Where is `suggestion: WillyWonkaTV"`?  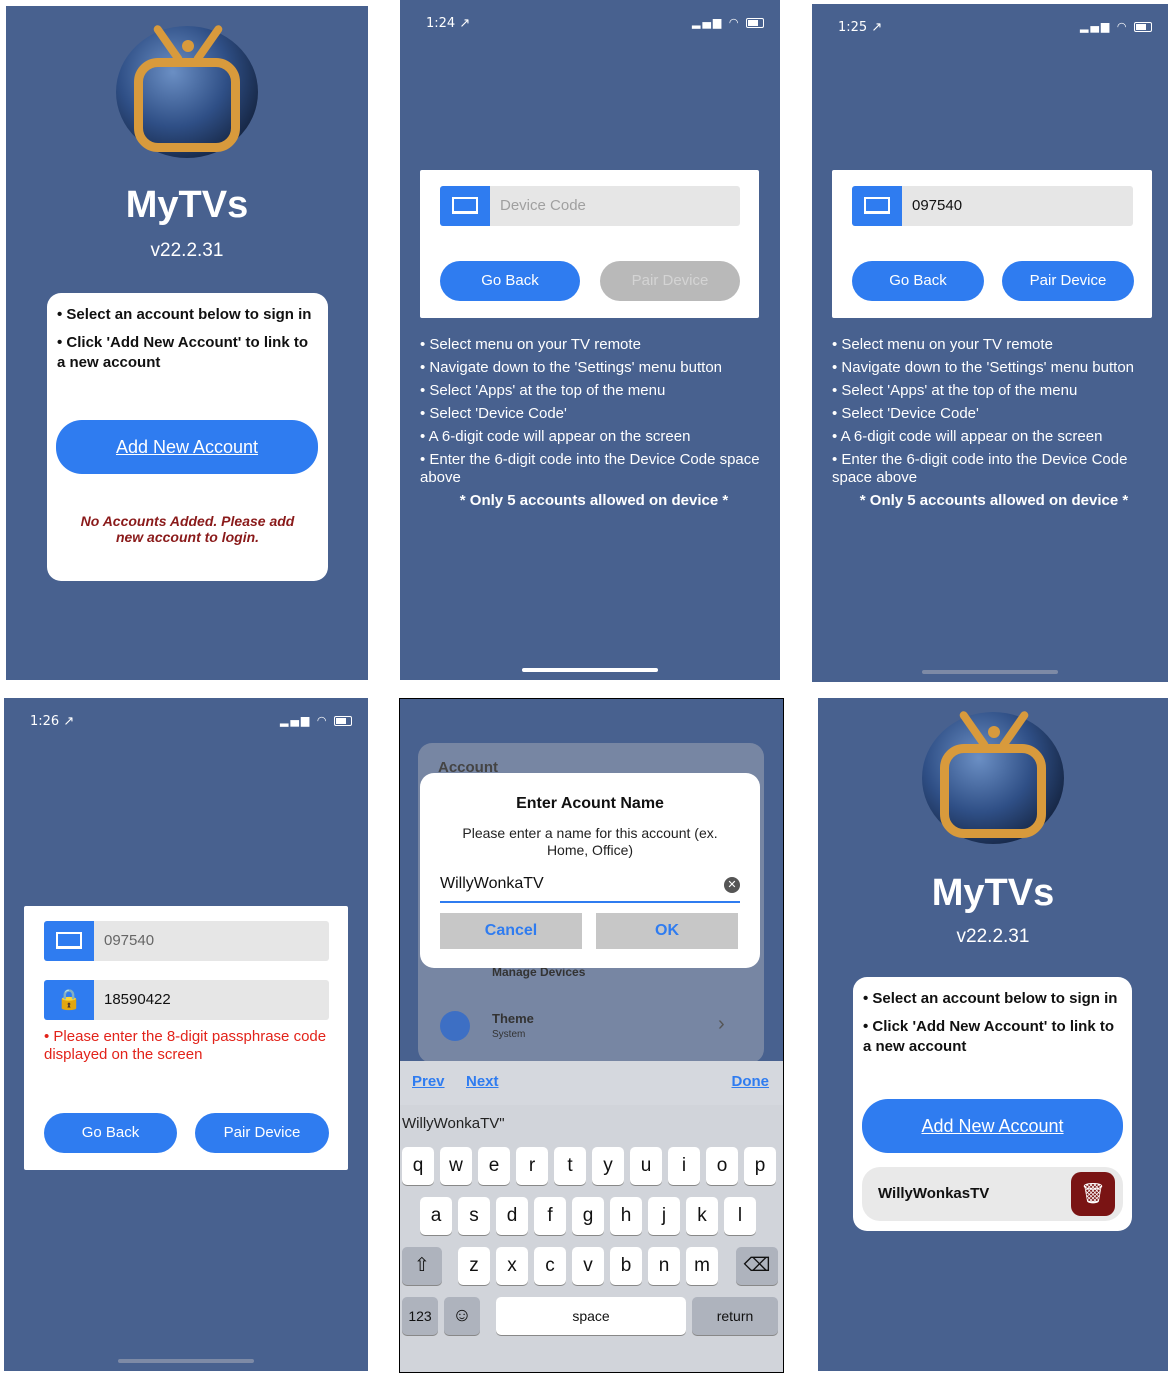
suggestion: WillyWonkaTV" is located at coordinates (453, 1123).